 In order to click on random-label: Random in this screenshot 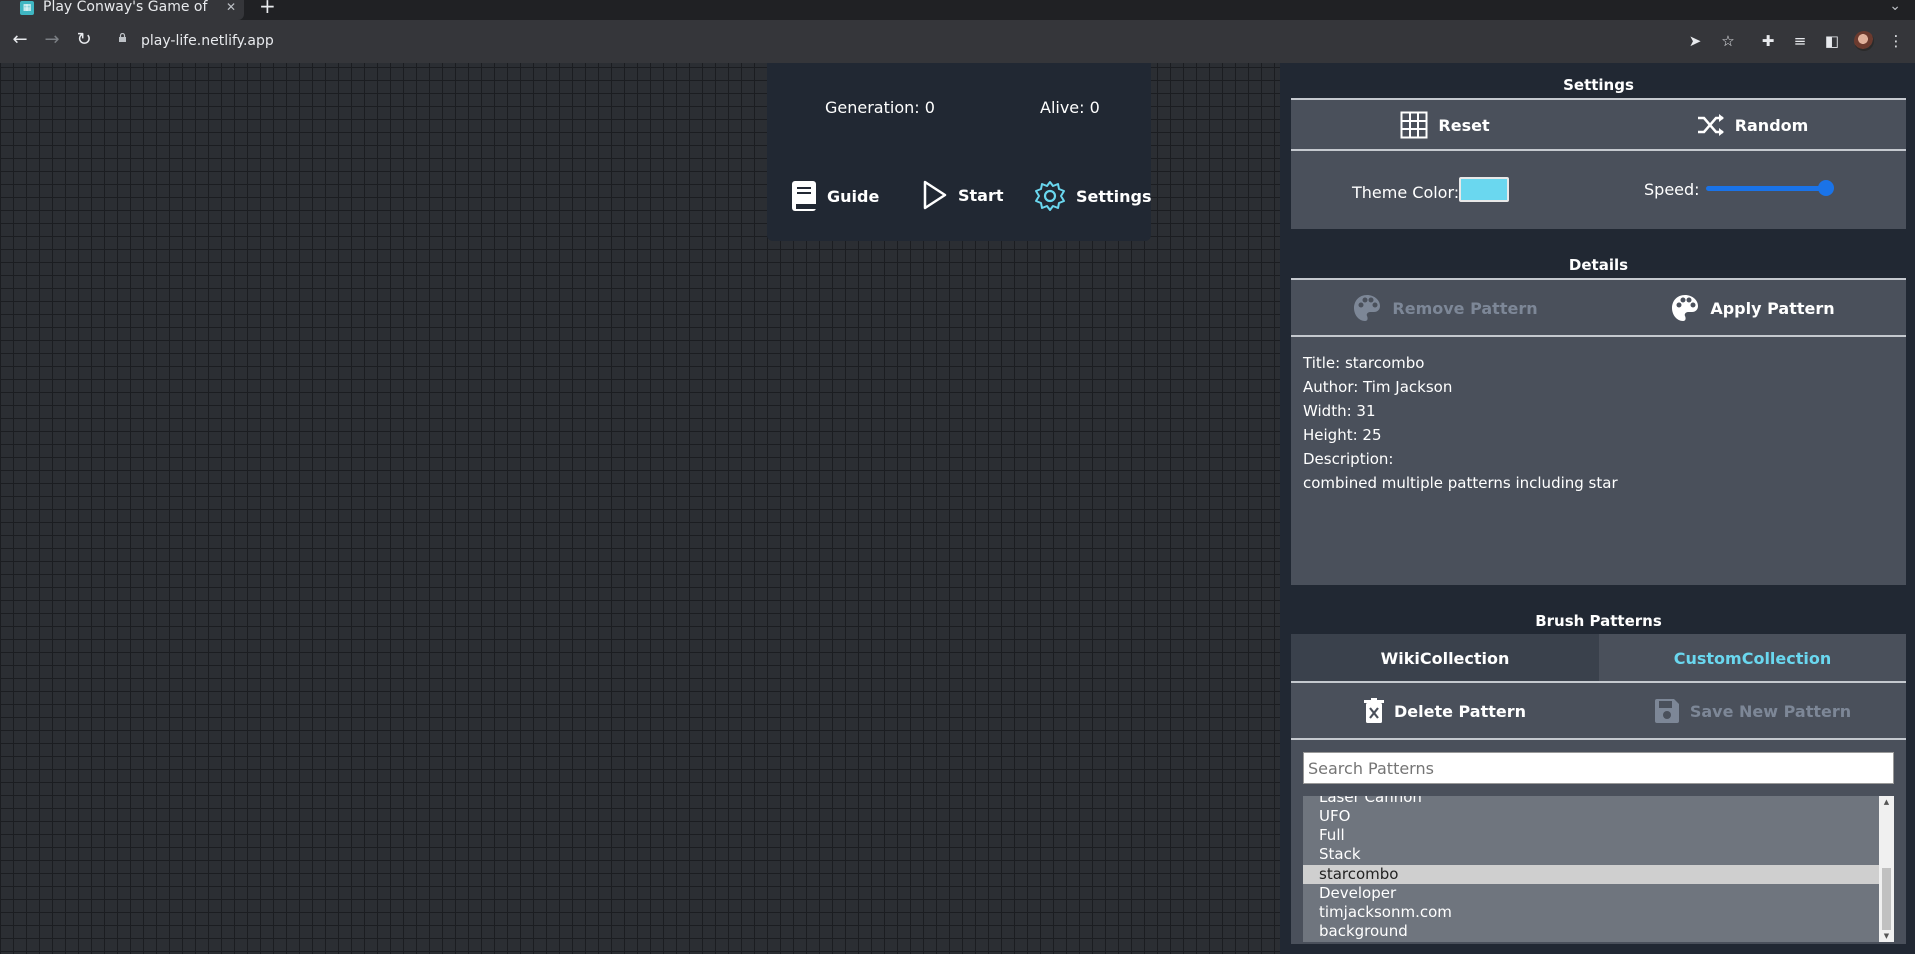, I will do `click(1771, 125)`.